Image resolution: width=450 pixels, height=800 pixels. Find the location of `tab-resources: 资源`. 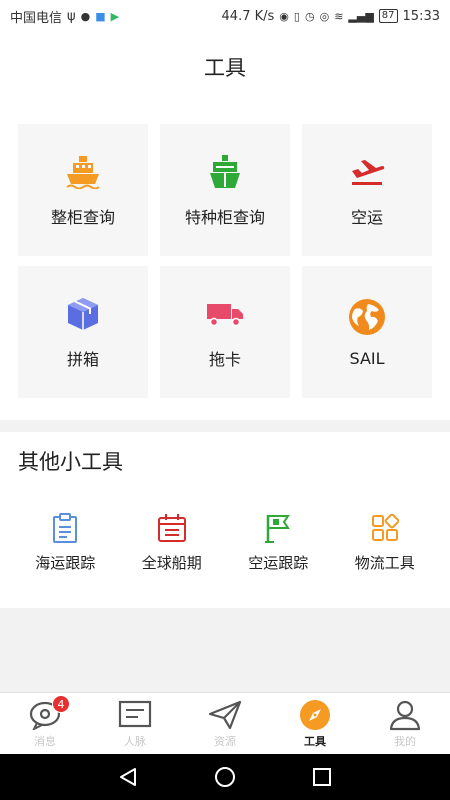

tab-resources: 资源 is located at coordinates (225, 723).